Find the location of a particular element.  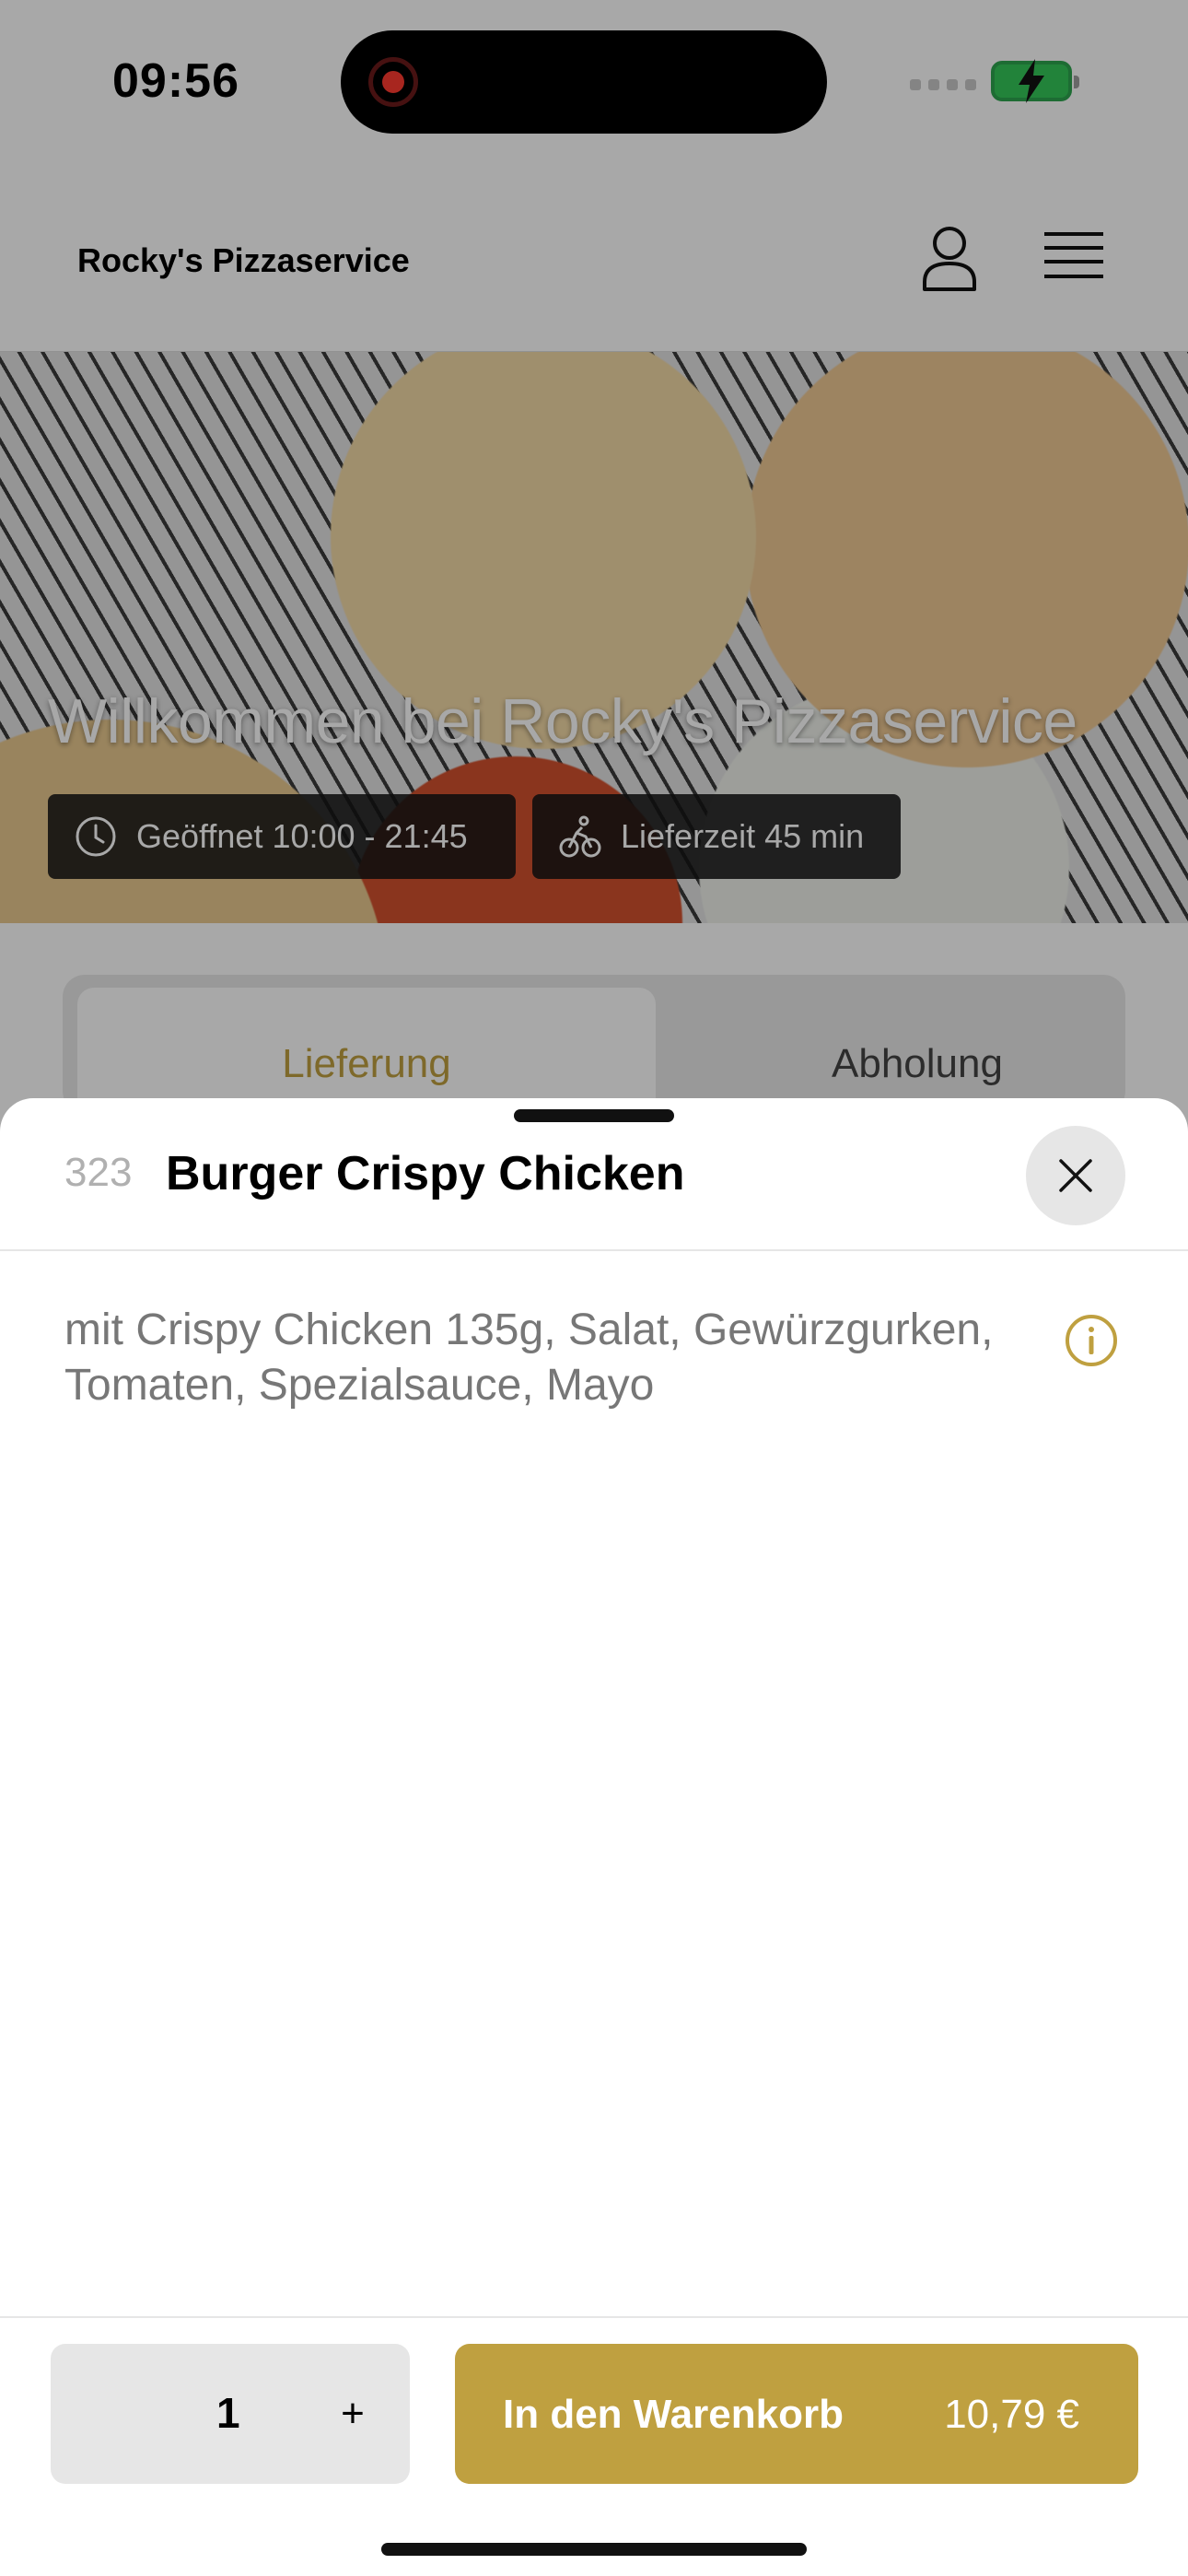

info-icon is located at coordinates (1091, 1340).